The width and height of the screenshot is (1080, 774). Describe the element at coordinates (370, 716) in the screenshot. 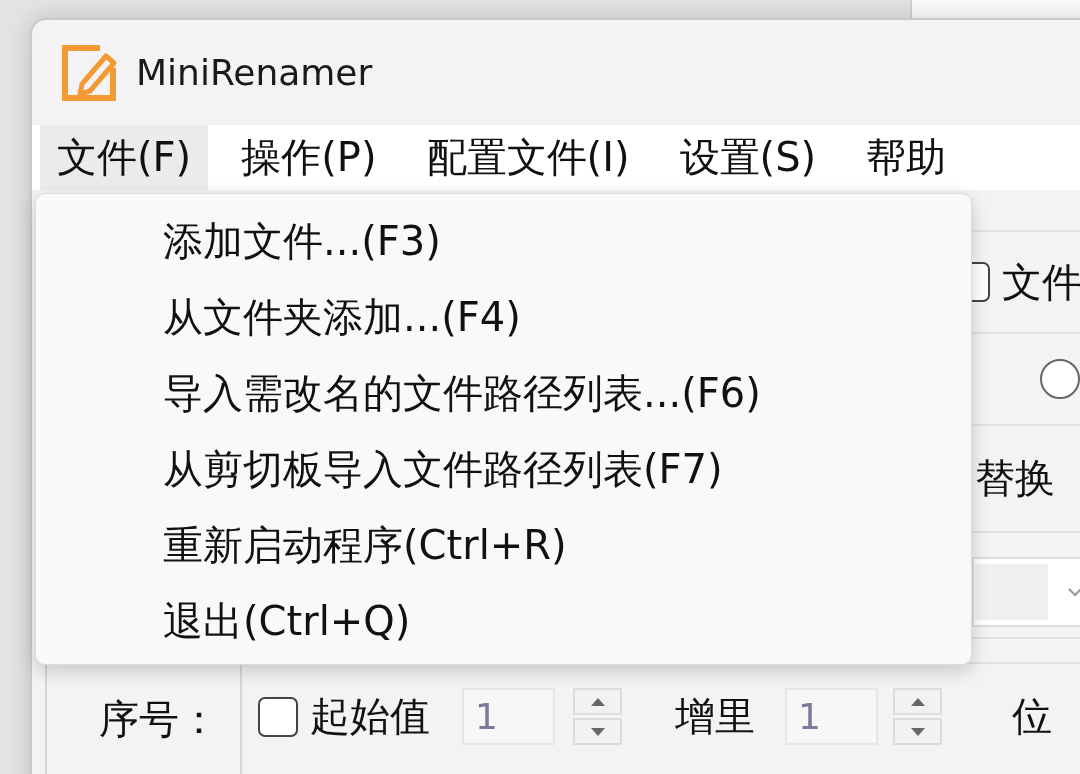

I see `checkbox-label: 起始值` at that location.